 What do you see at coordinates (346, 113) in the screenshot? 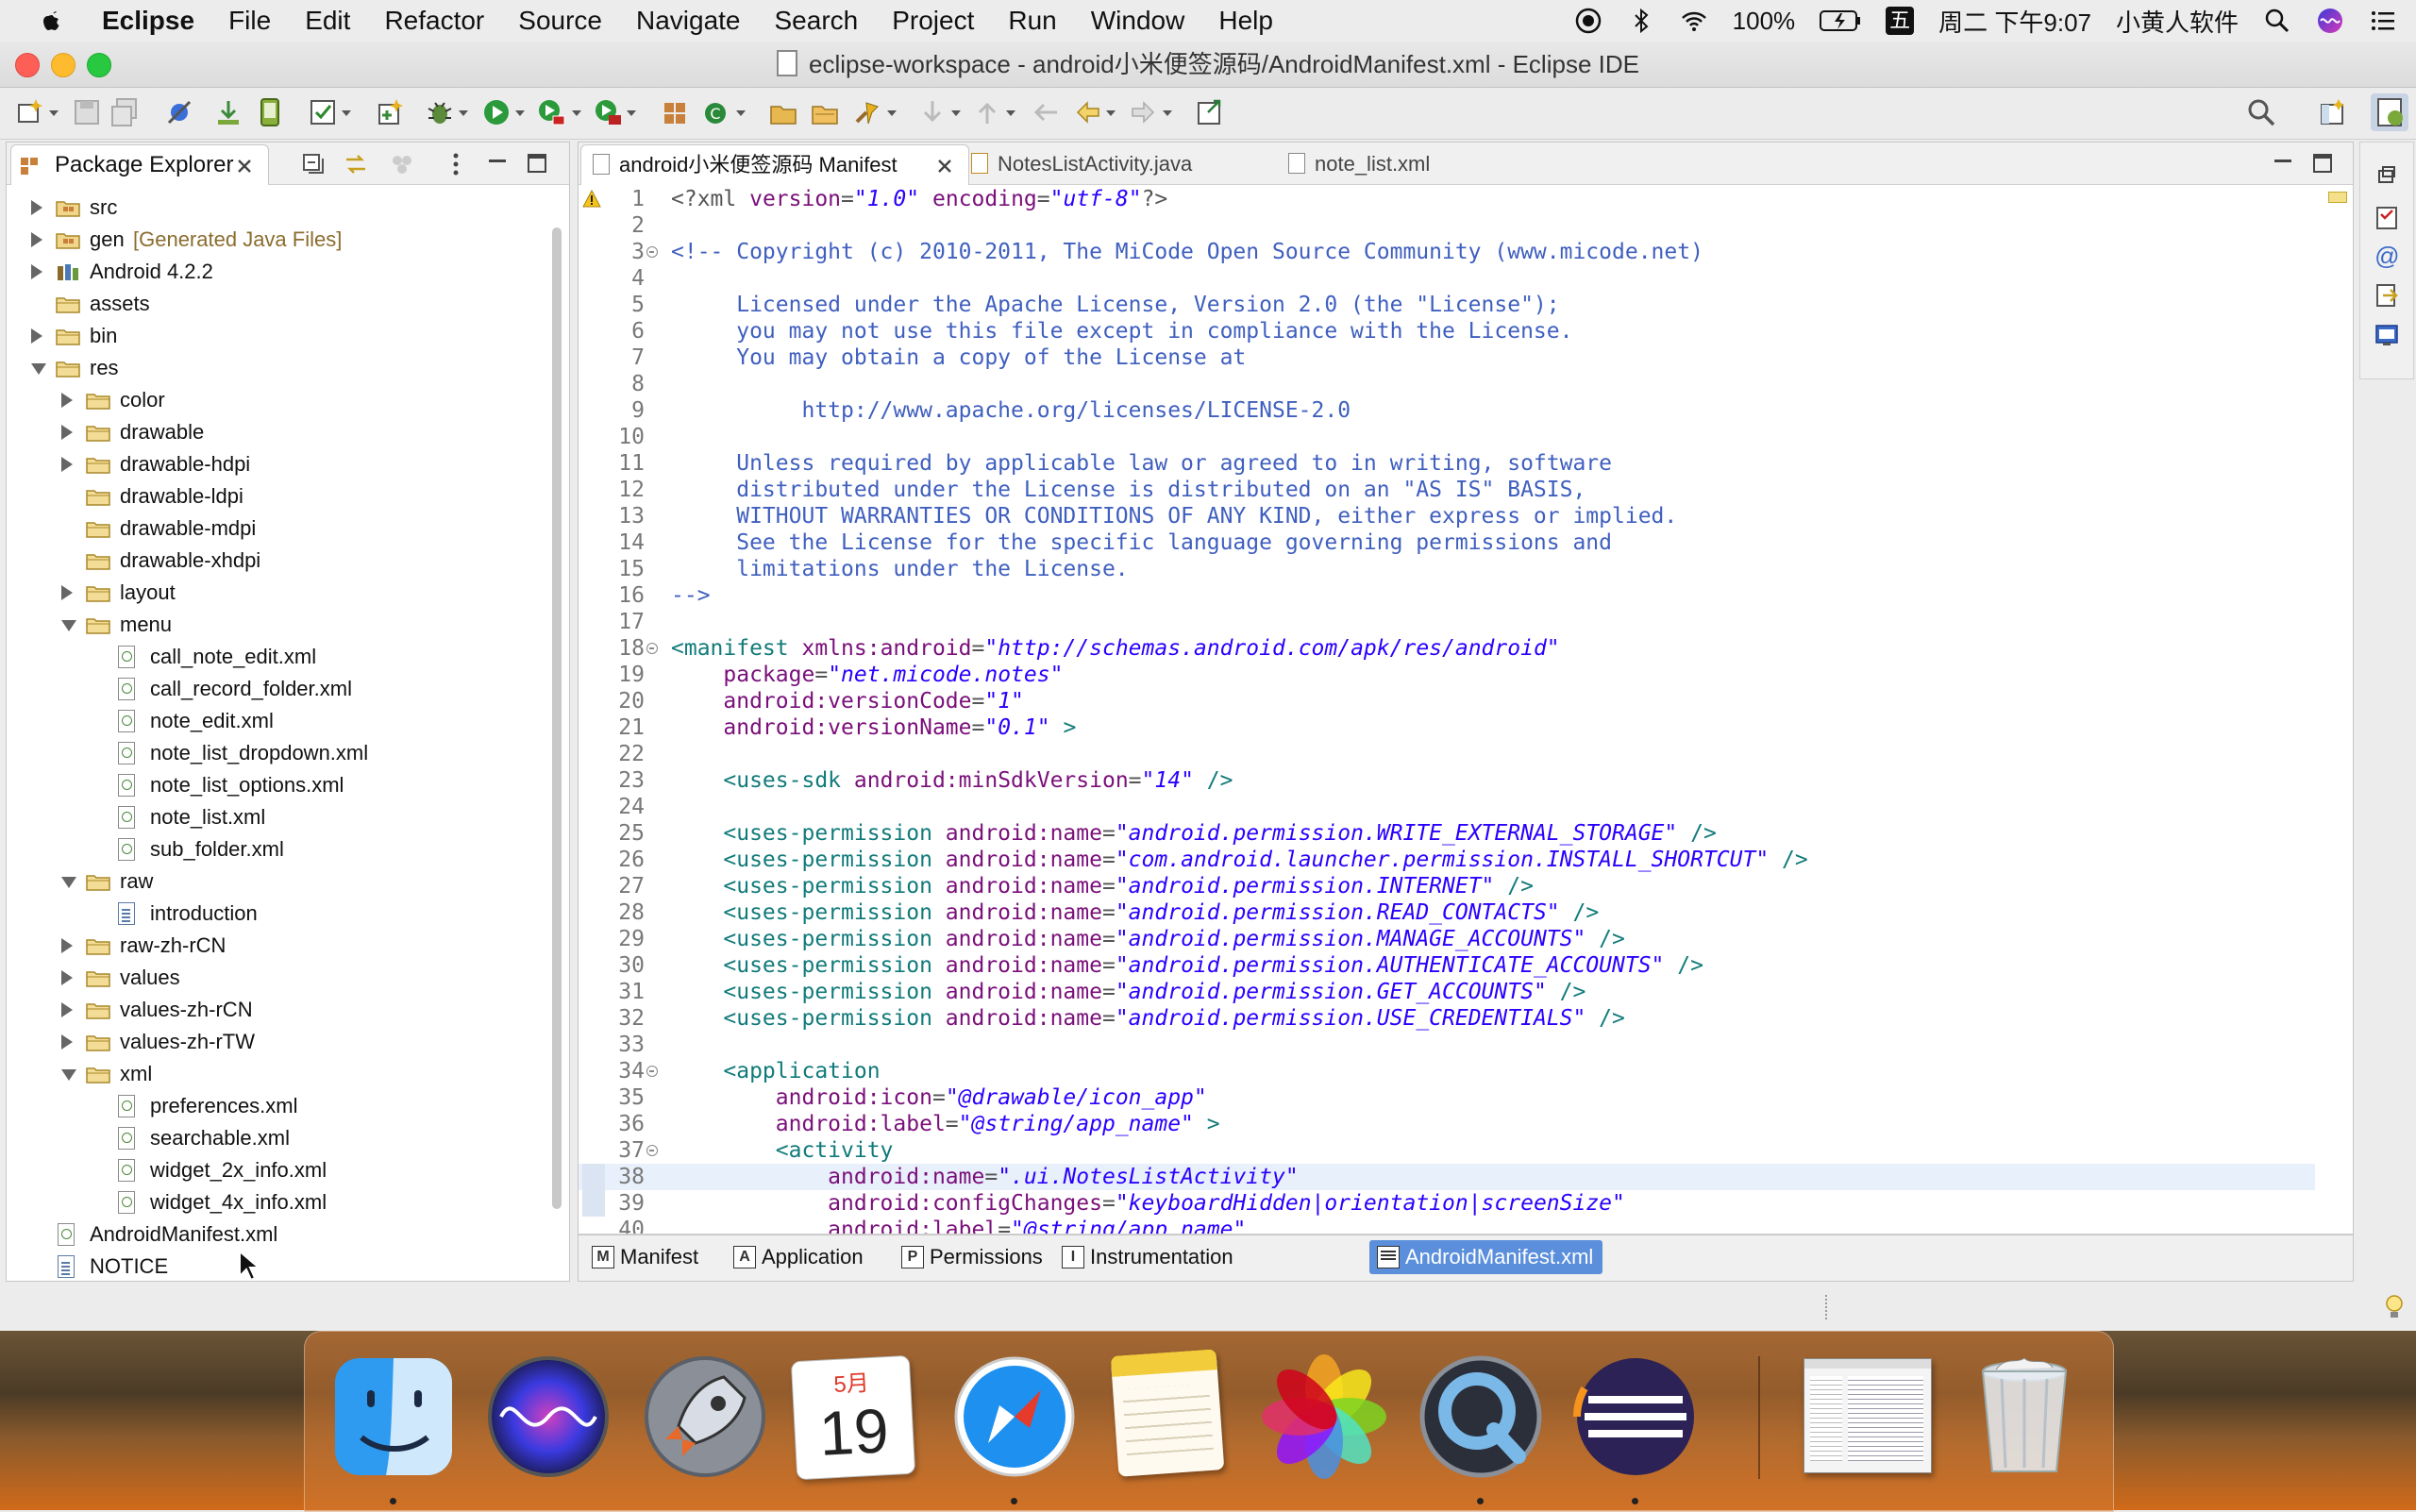
I see `lint-dropdown` at bounding box center [346, 113].